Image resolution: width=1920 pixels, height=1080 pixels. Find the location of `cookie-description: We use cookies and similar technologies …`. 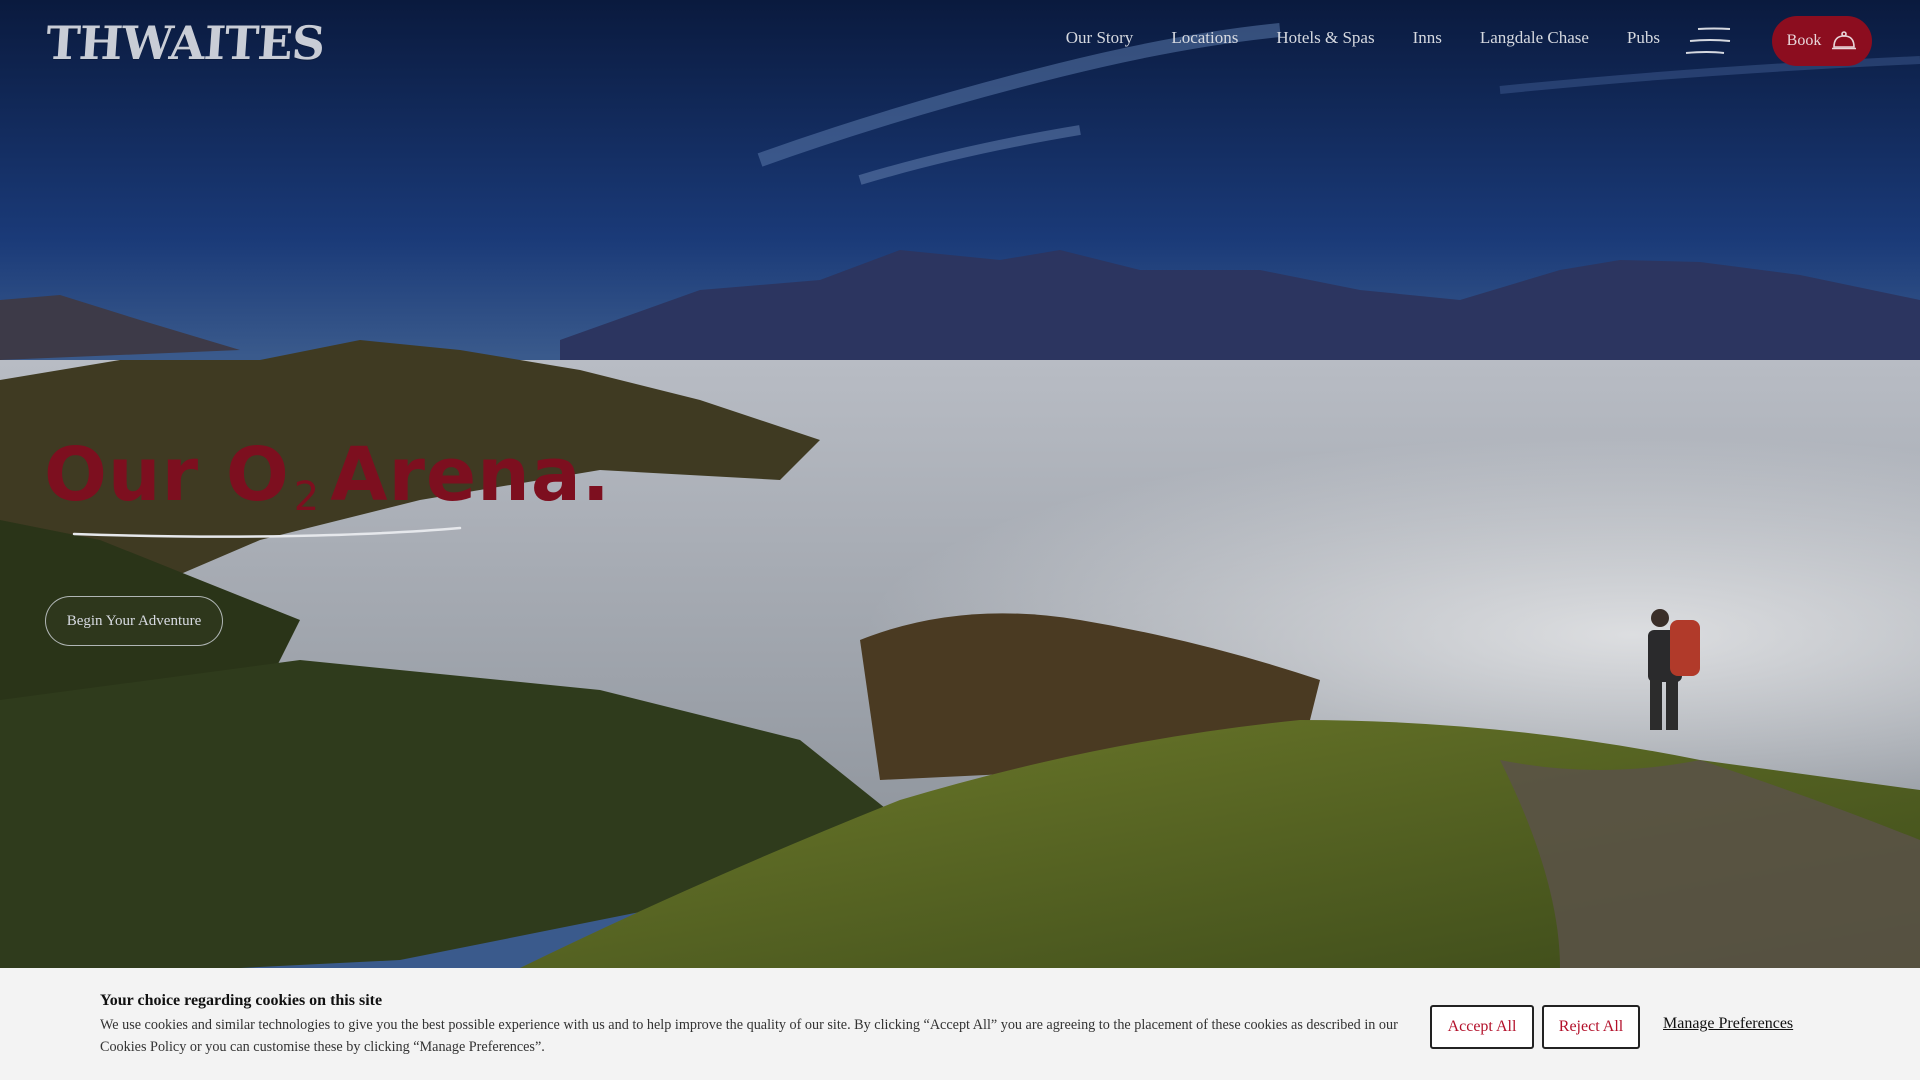

cookie-description: We use cookies and similar technologies … is located at coordinates (749, 1036).